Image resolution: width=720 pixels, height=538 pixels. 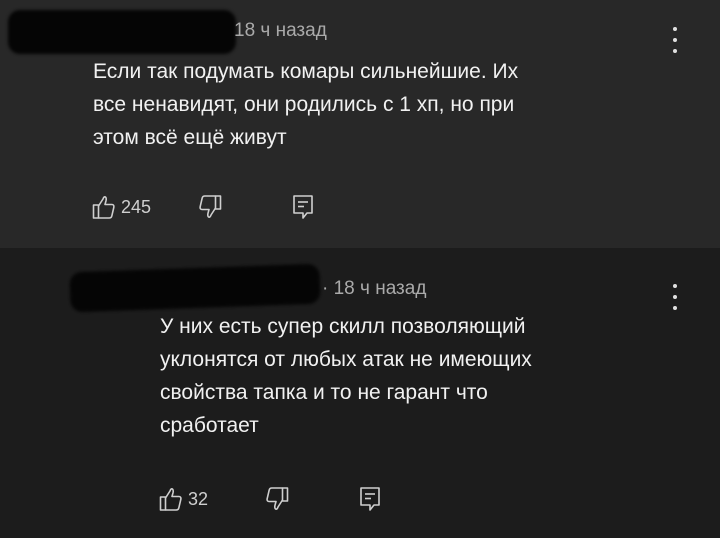 I want to click on like-count: 32, so click(x=198, y=498).